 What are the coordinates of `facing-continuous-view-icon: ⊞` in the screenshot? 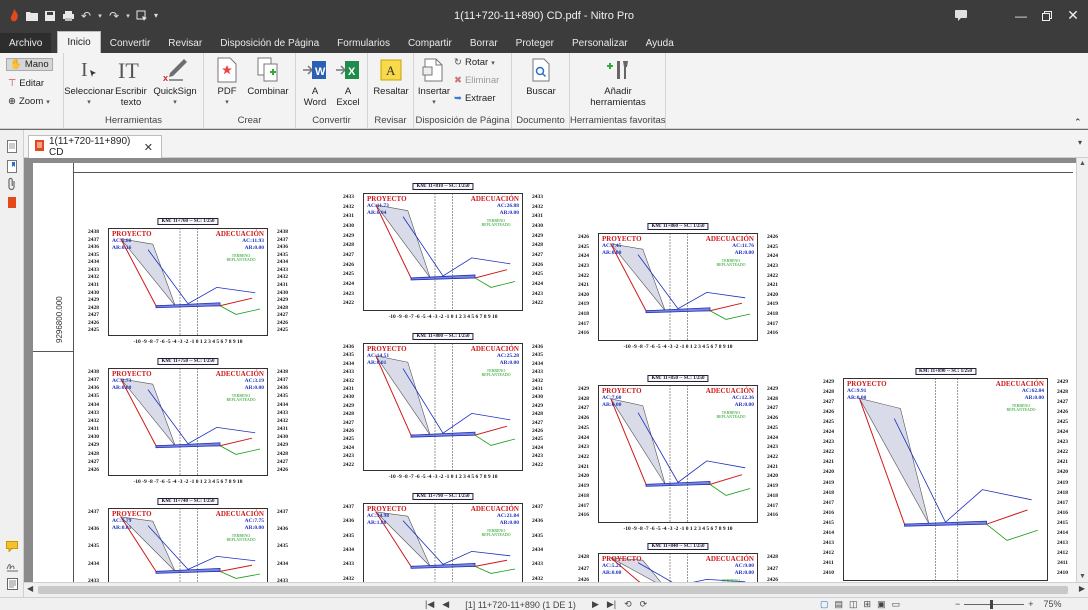 It's located at (868, 604).